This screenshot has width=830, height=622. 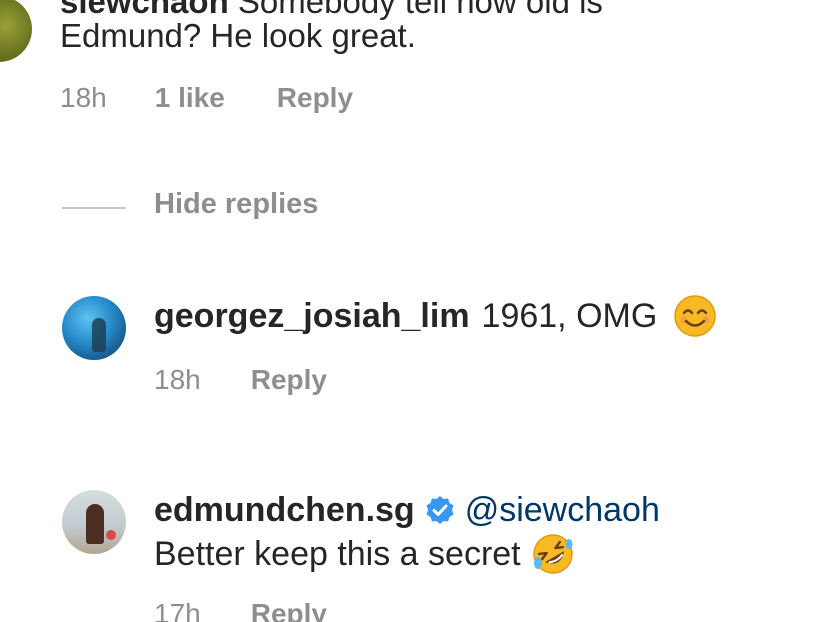 What do you see at coordinates (83, 97) in the screenshot?
I see `comment-timestamp: 18h` at bounding box center [83, 97].